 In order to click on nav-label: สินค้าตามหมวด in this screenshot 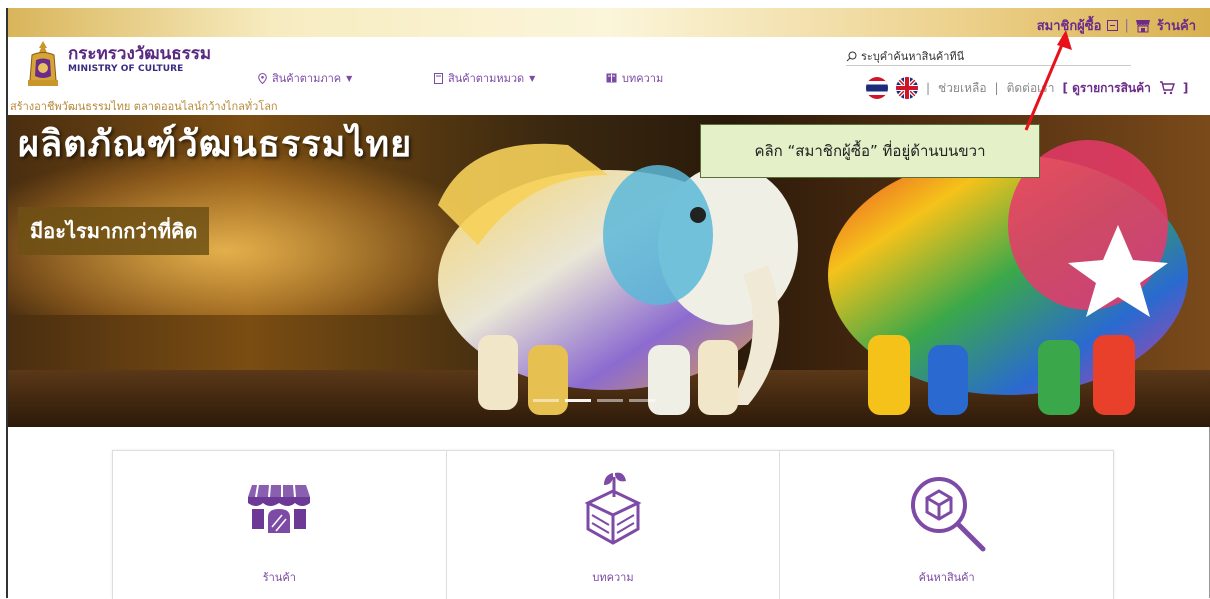, I will do `click(486, 78)`.